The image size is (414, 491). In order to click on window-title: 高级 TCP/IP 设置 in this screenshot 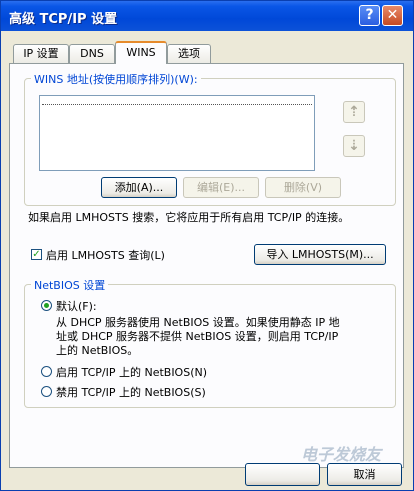, I will do `click(63, 19)`.